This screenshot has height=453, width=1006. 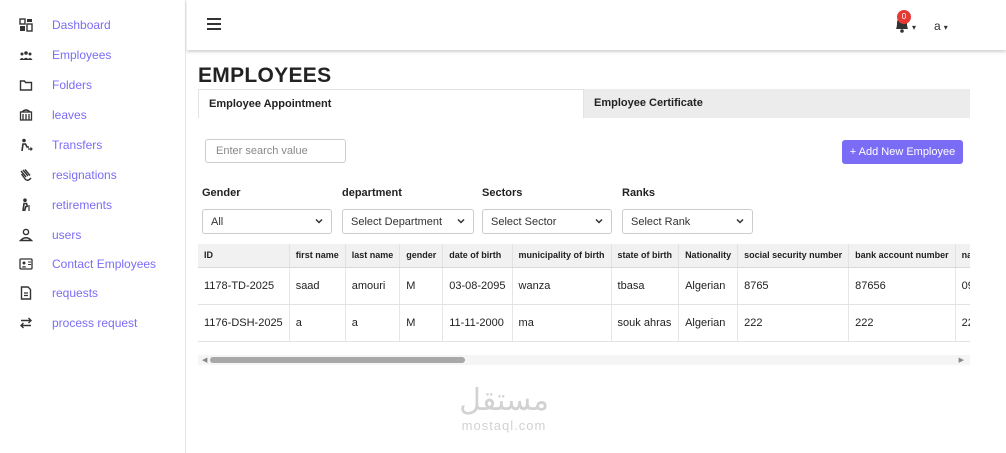 I want to click on column-header: national service card n, so click(x=962, y=256).